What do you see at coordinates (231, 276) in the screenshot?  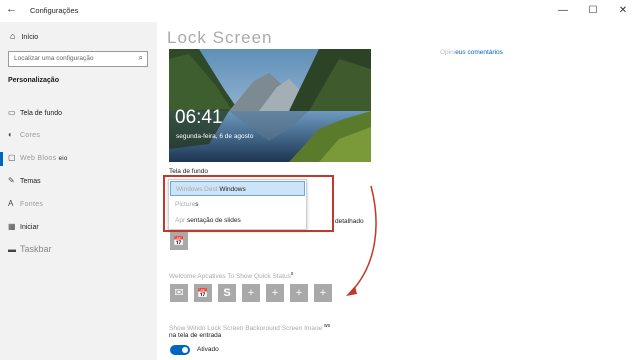 I see `quick-status-label: Welcome Apcatives To Show Quick Statuss` at bounding box center [231, 276].